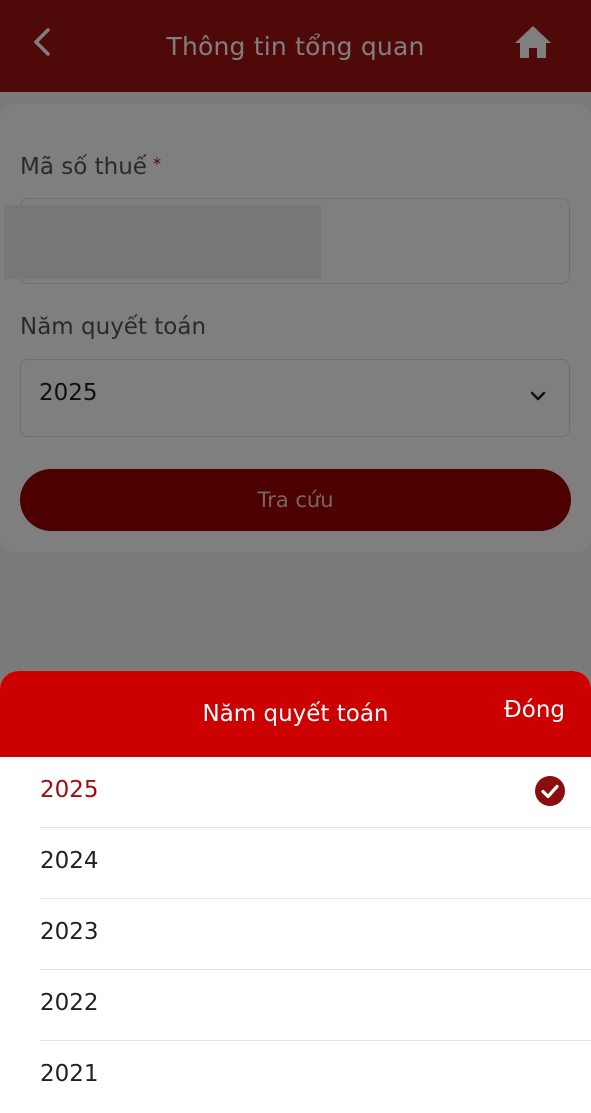 The width and height of the screenshot is (591, 1113). I want to click on list-item-2022: 2022, so click(315, 1005).